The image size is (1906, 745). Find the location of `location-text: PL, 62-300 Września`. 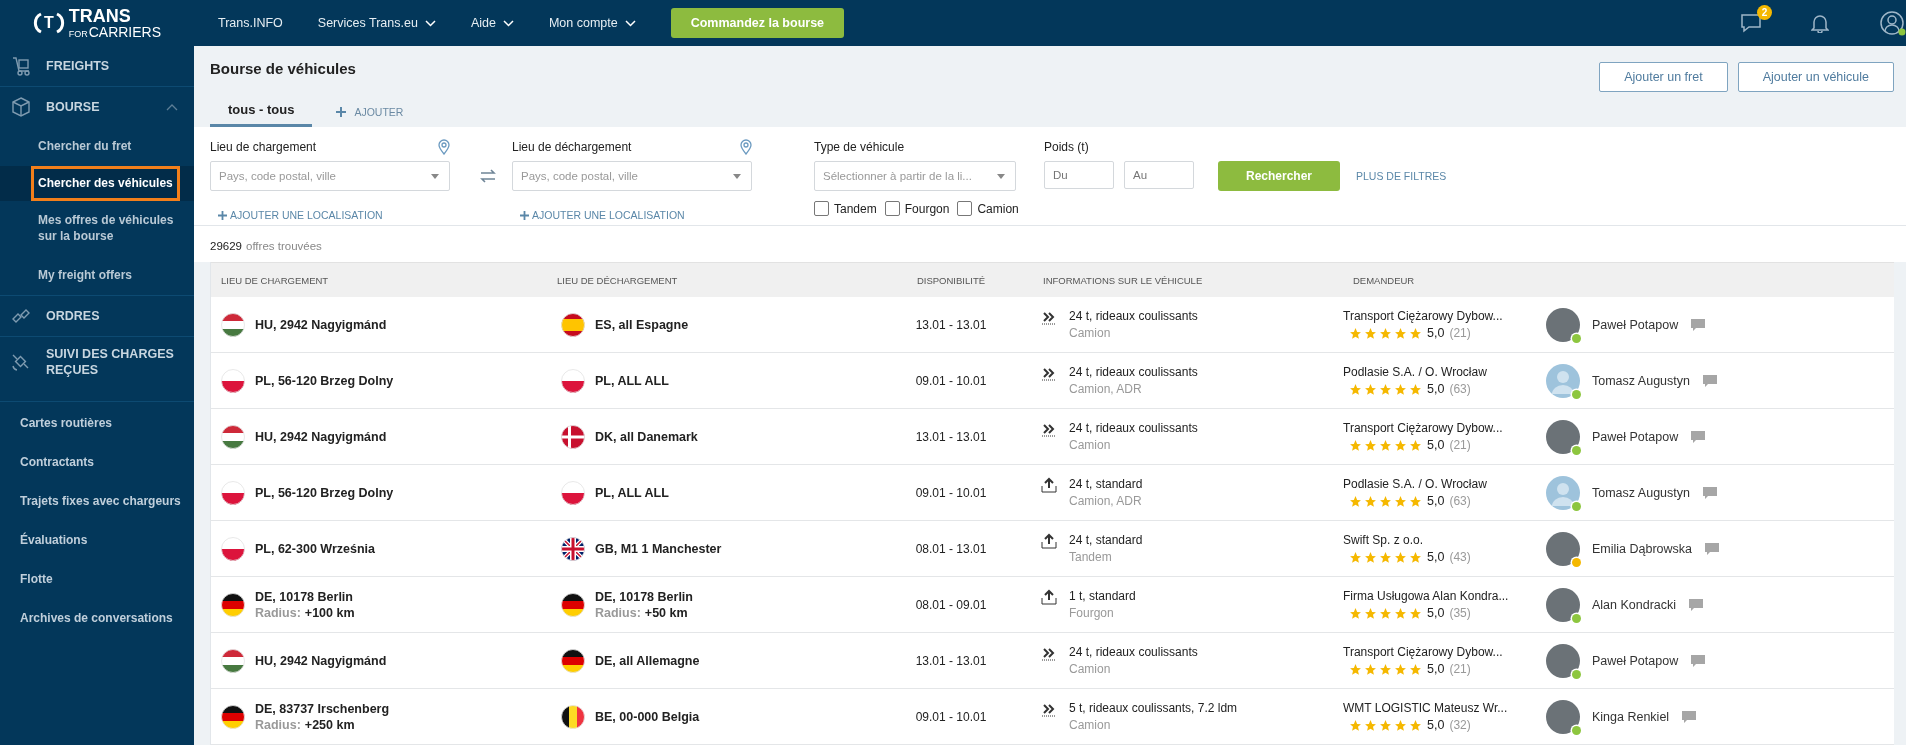

location-text: PL, 62-300 Września is located at coordinates (315, 548).